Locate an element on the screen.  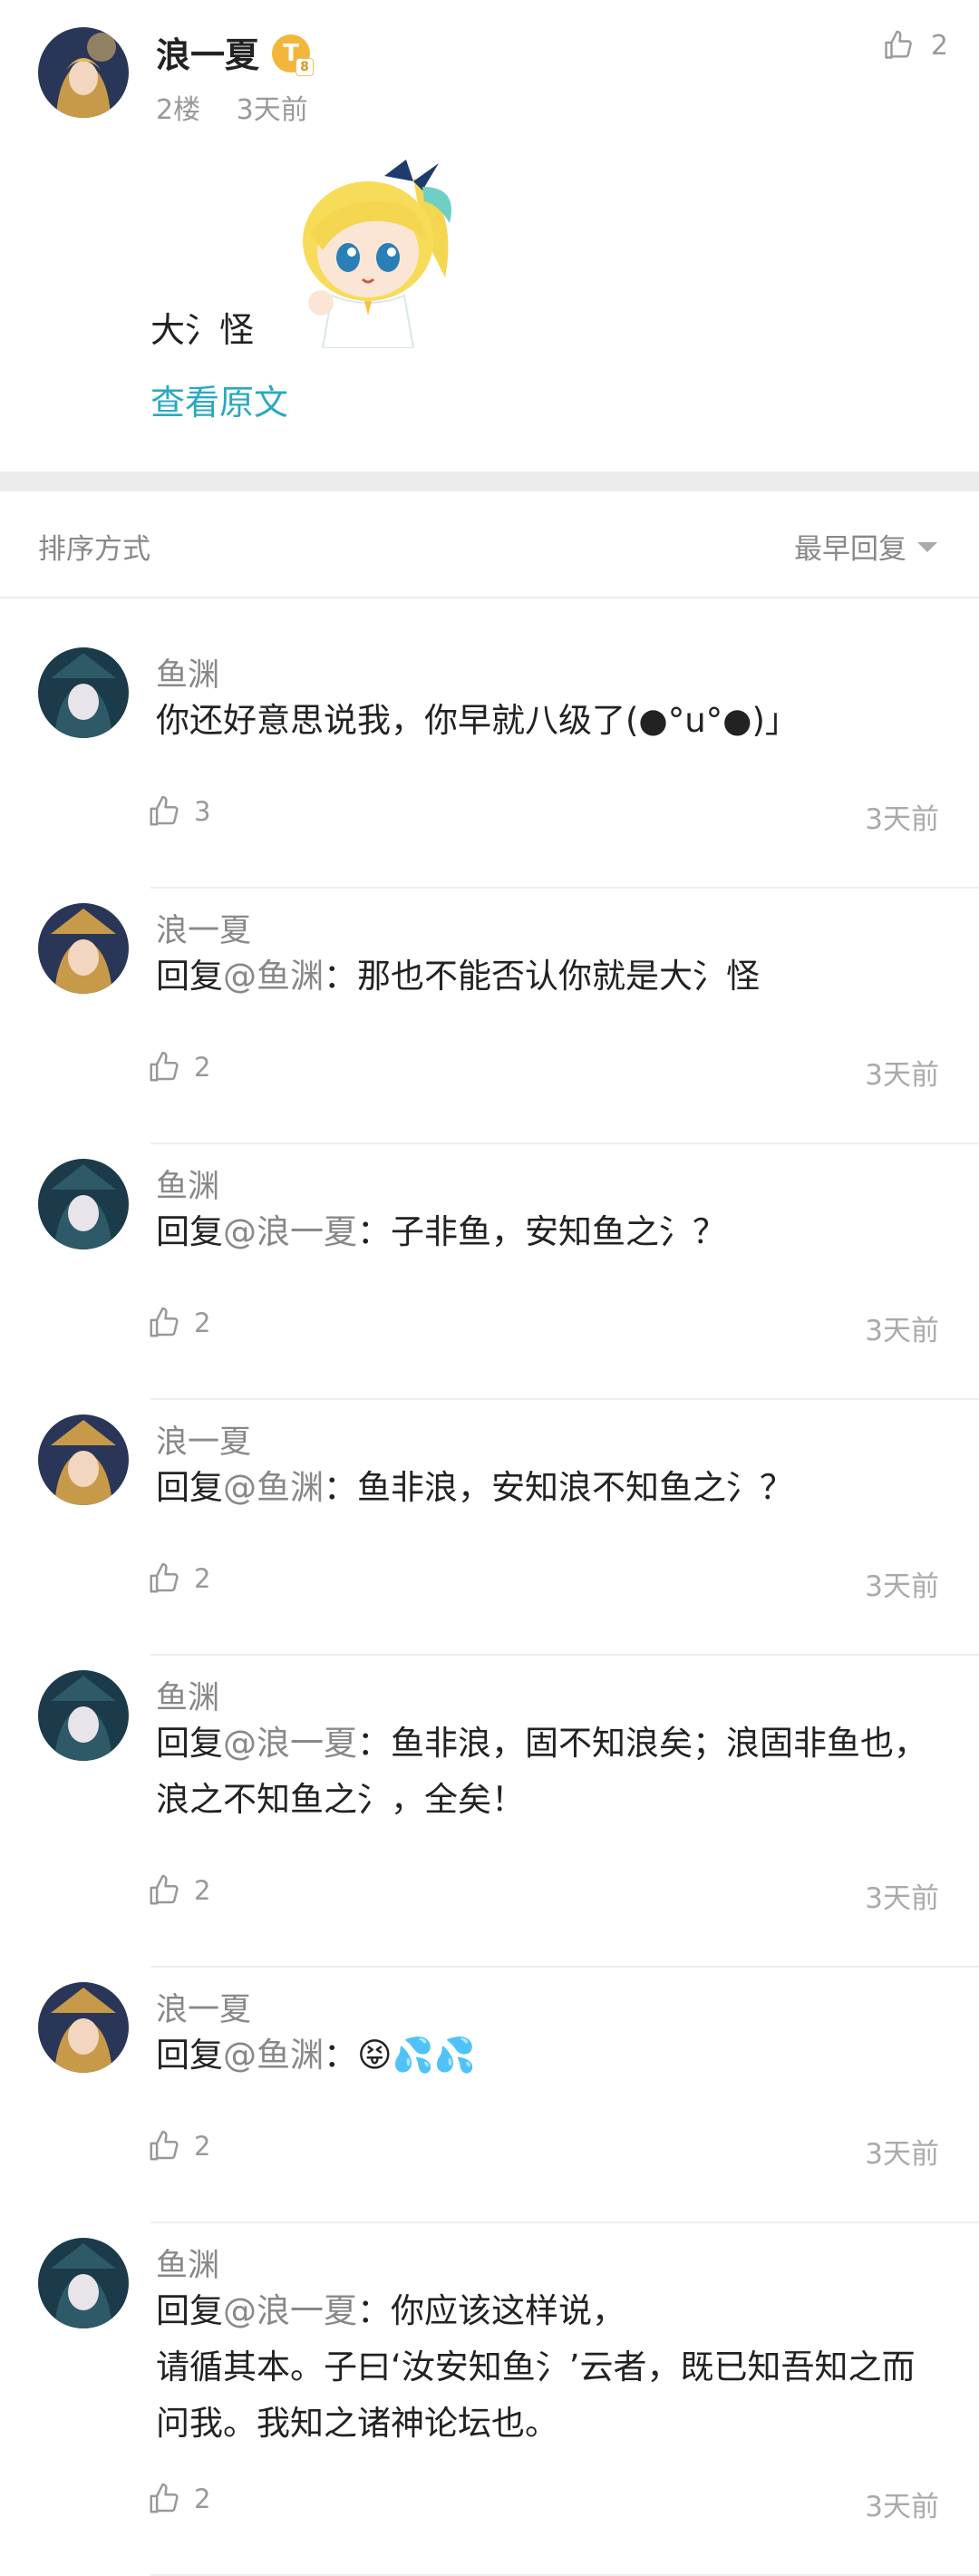
reply-item: 浪一夏 回复@鱼渊：鱼非浪，安知浪不知鱼之氵？ 2 3天前 is located at coordinates (489, 1528).